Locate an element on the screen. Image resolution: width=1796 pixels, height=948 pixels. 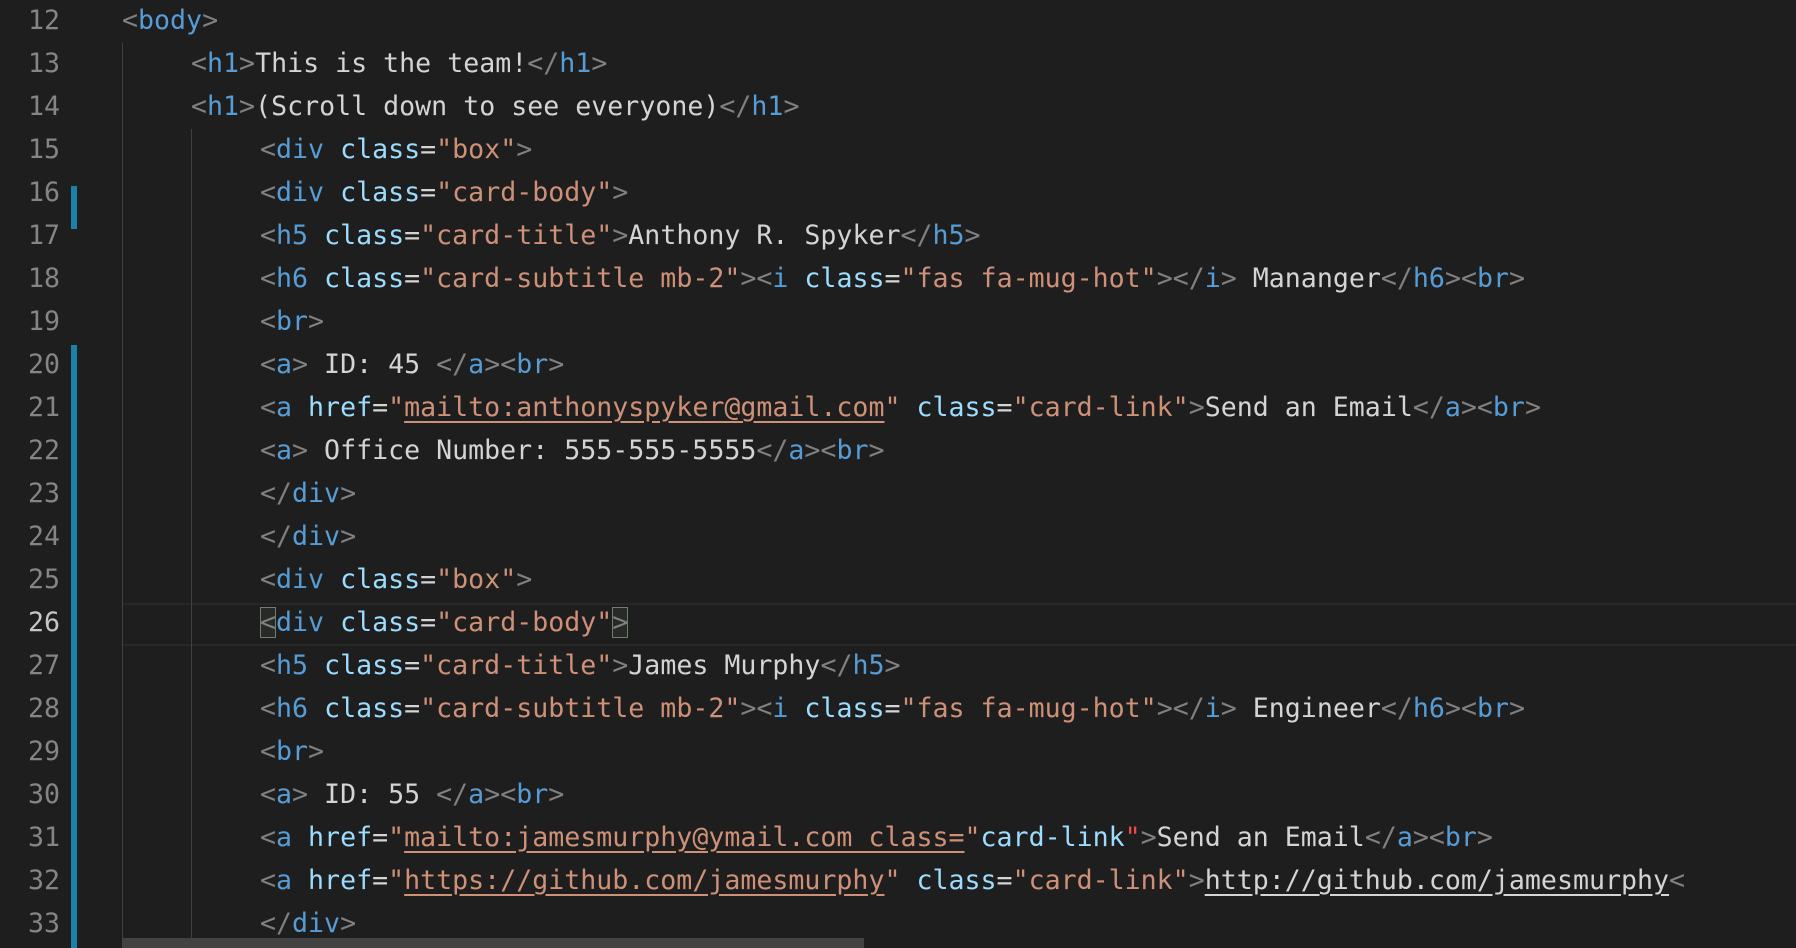
horizontal-scrollbar is located at coordinates (493, 943).